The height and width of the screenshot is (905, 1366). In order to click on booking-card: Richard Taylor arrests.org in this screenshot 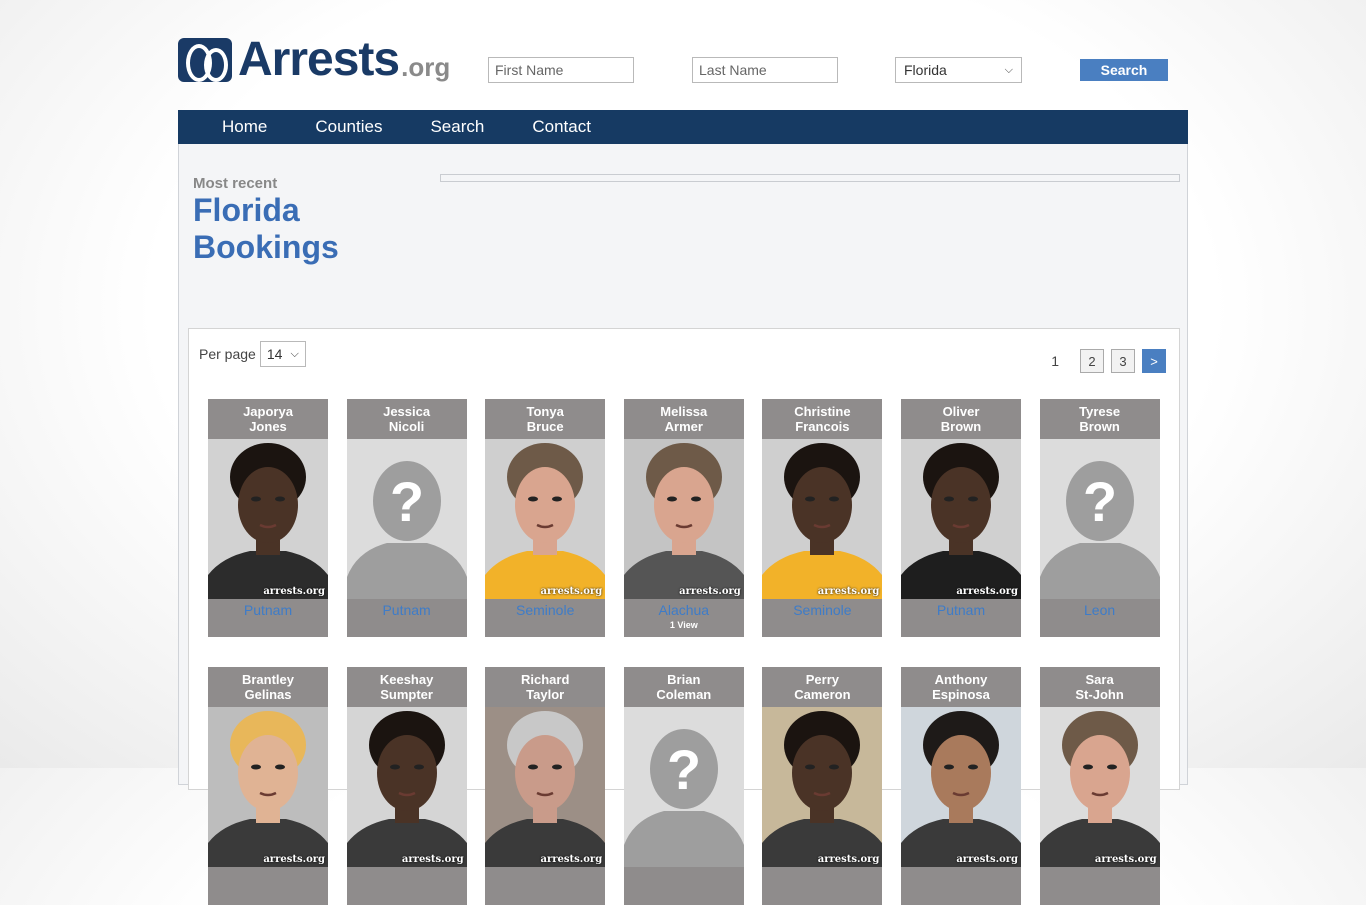, I will do `click(545, 786)`.